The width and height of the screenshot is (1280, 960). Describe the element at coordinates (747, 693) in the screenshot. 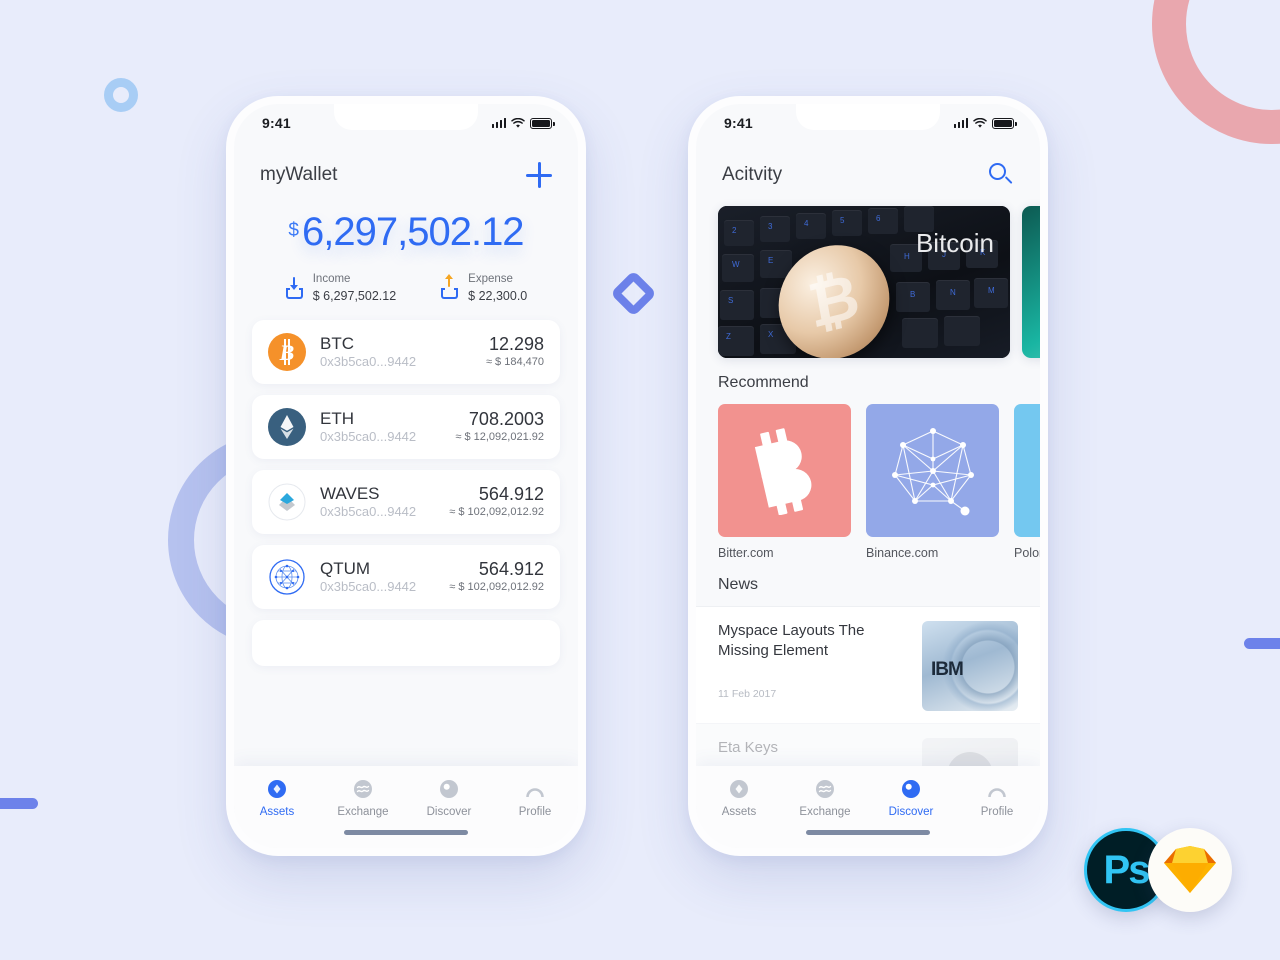

I see `news-date: 11 Feb 2017` at that location.